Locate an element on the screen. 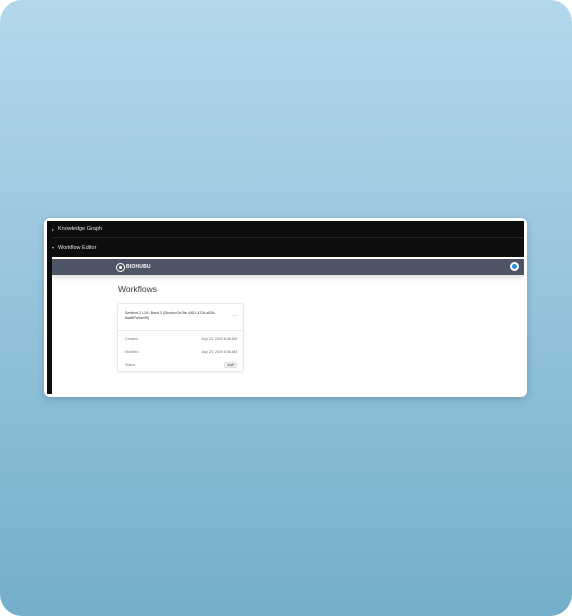 This screenshot has height=616, width=572. chevron-right-icon: ▸ is located at coordinates (53, 229).